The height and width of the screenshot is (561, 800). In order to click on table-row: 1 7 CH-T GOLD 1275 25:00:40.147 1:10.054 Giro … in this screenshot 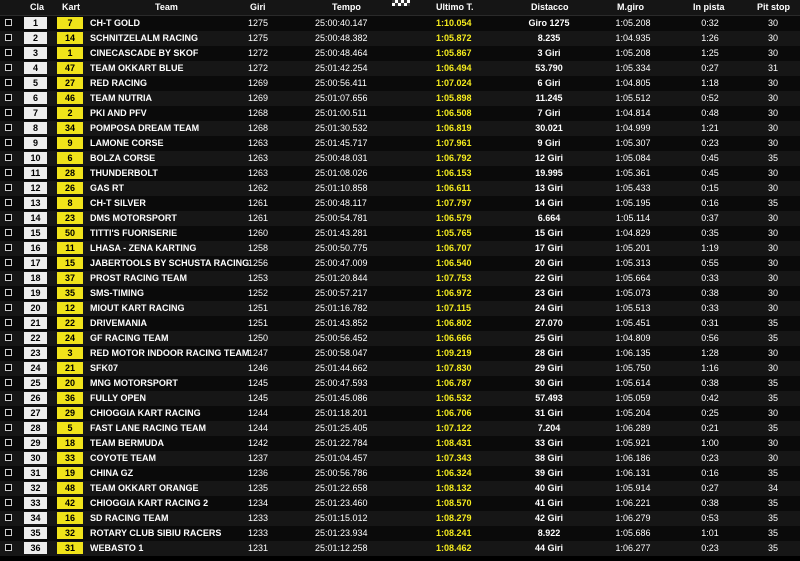, I will do `click(400, 23)`.